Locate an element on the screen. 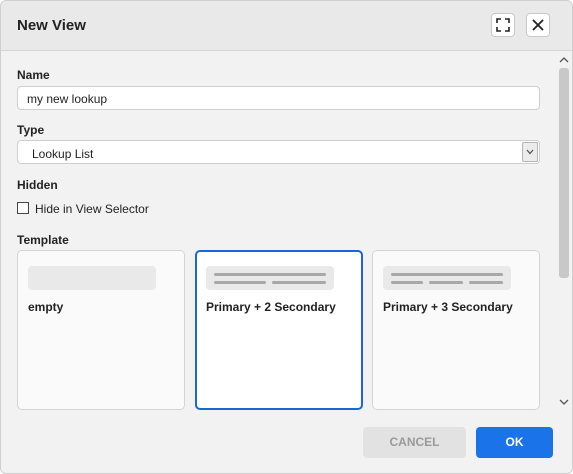 The height and width of the screenshot is (474, 573). select-dropdown-button is located at coordinates (530, 152).